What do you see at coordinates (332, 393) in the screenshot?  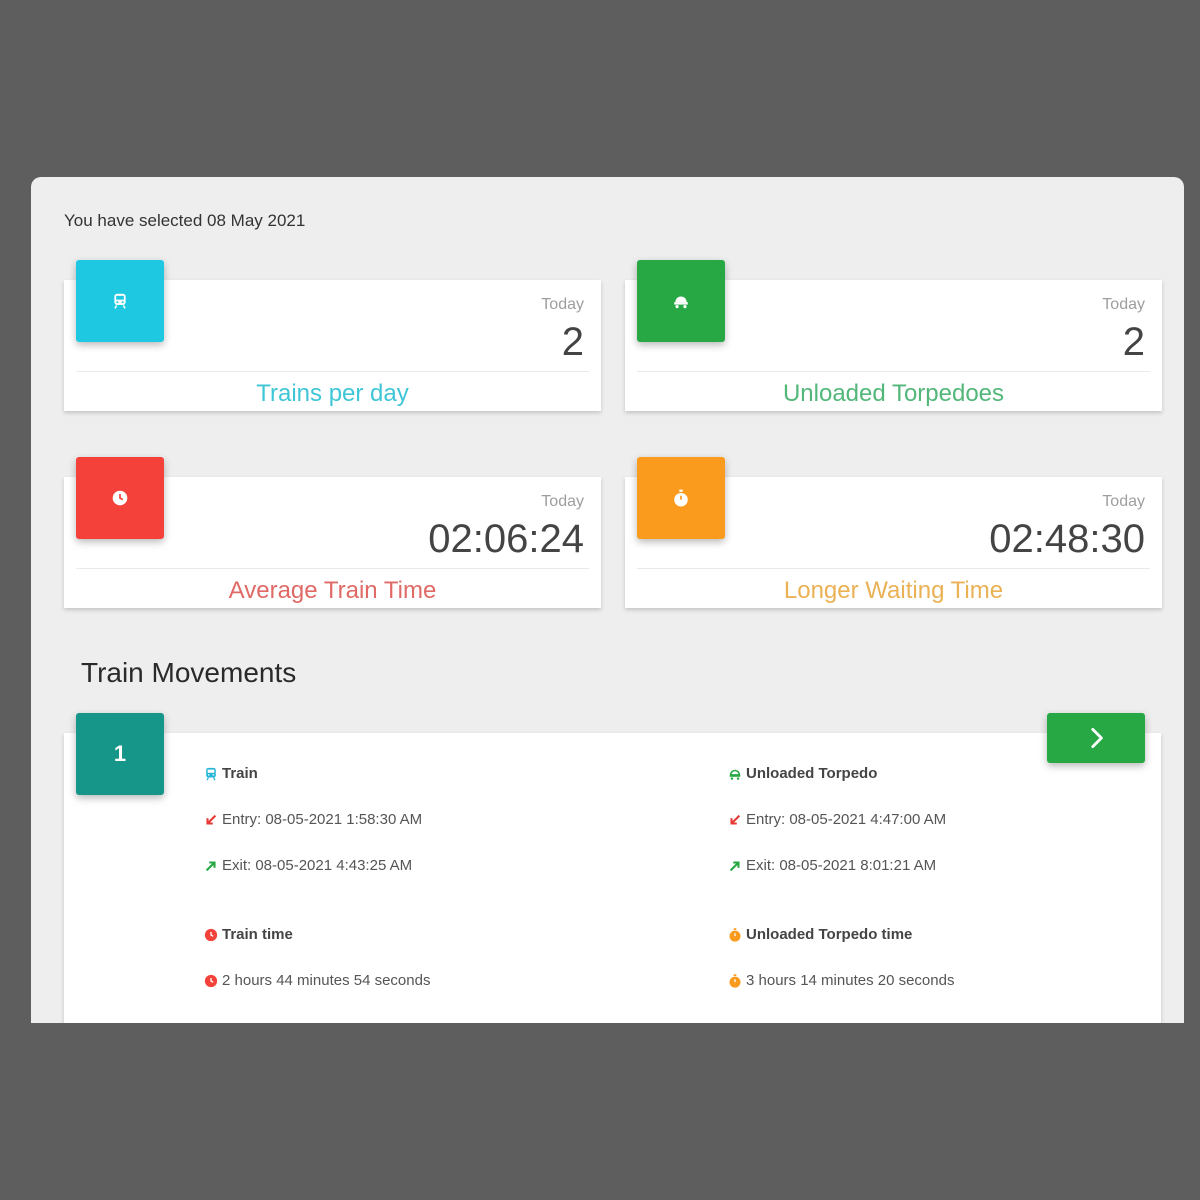 I see `stat-label: Trains per day` at bounding box center [332, 393].